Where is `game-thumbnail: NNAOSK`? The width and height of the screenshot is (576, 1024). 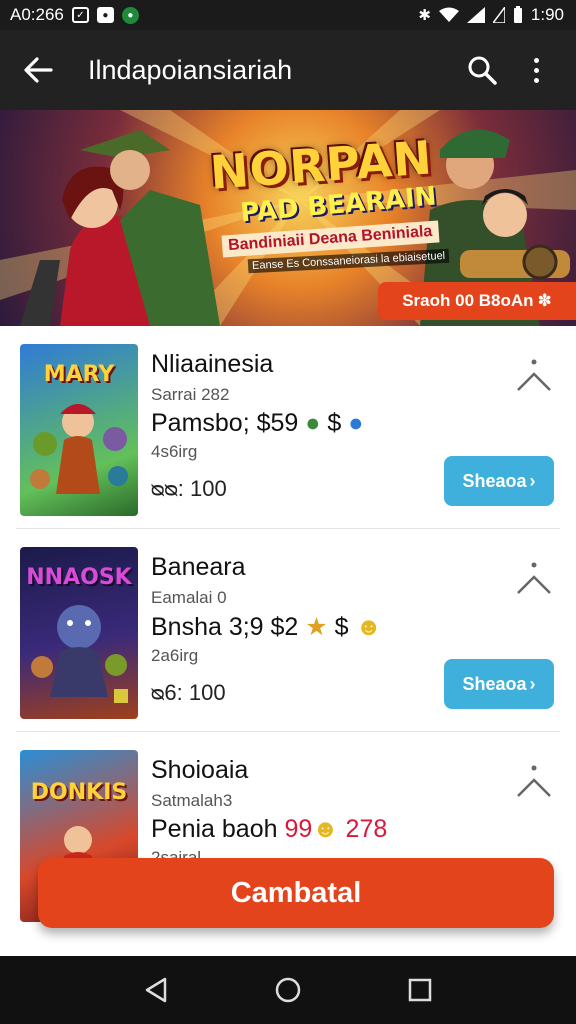 game-thumbnail: NNAOSK is located at coordinates (79, 633).